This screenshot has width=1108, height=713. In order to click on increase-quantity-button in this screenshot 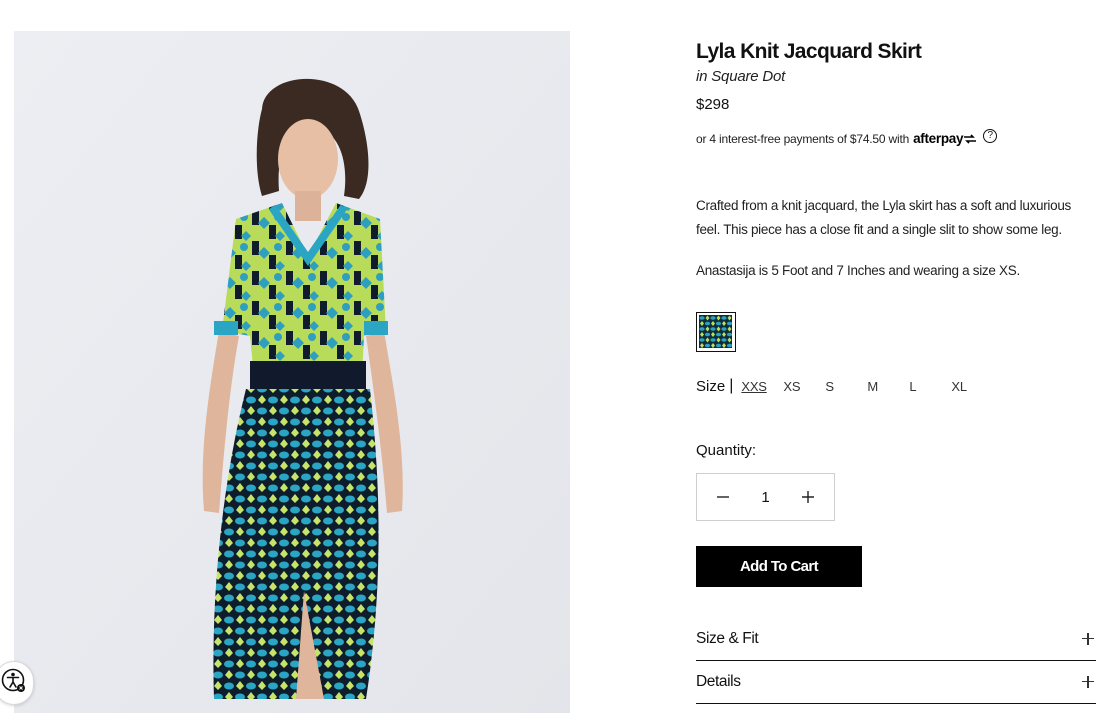, I will do `click(808, 497)`.